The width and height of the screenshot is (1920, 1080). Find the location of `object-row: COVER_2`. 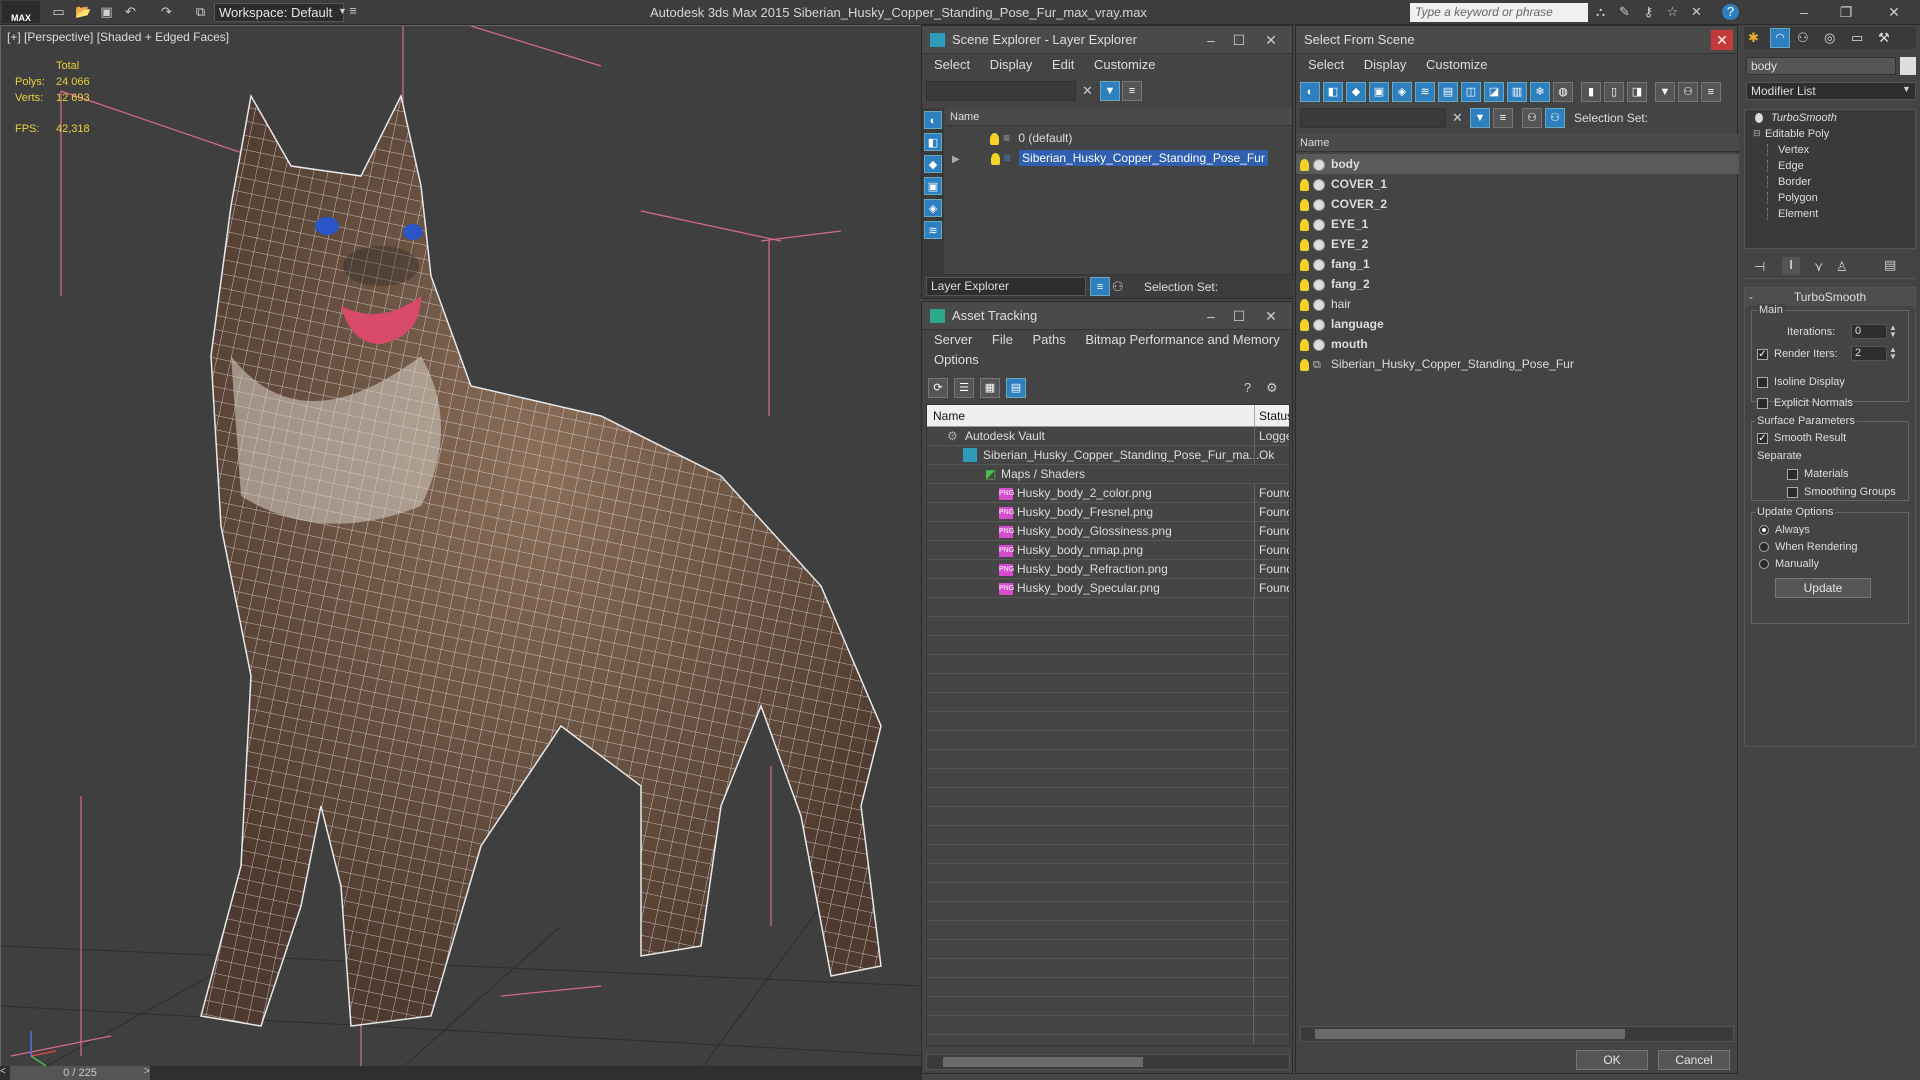

object-row: COVER_2 is located at coordinates (1517, 204).